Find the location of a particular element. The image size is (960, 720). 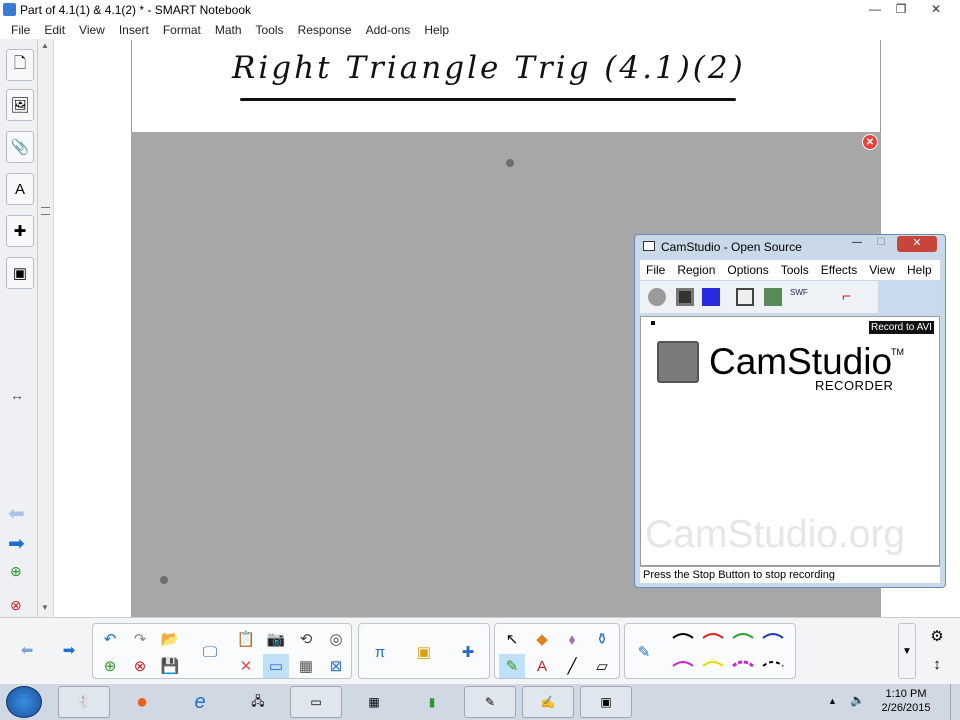

pens-icon: ✎ is located at coordinates (512, 666).